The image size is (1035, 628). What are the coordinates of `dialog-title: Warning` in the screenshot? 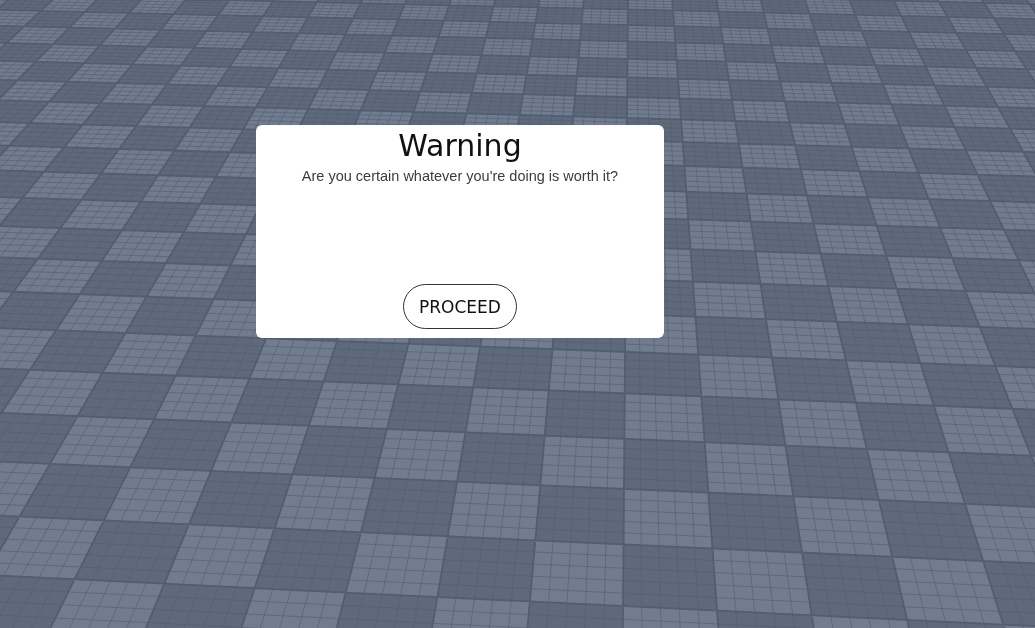 It's located at (460, 146).